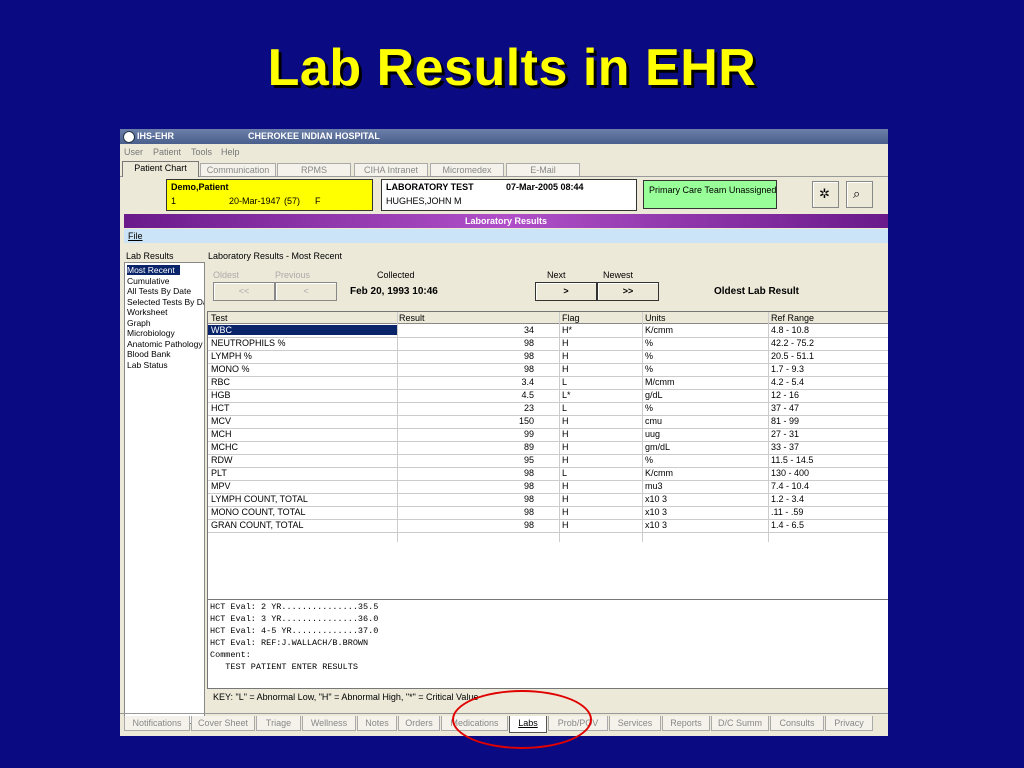 The height and width of the screenshot is (768, 1024). I want to click on tab-labs: Labs, so click(528, 724).